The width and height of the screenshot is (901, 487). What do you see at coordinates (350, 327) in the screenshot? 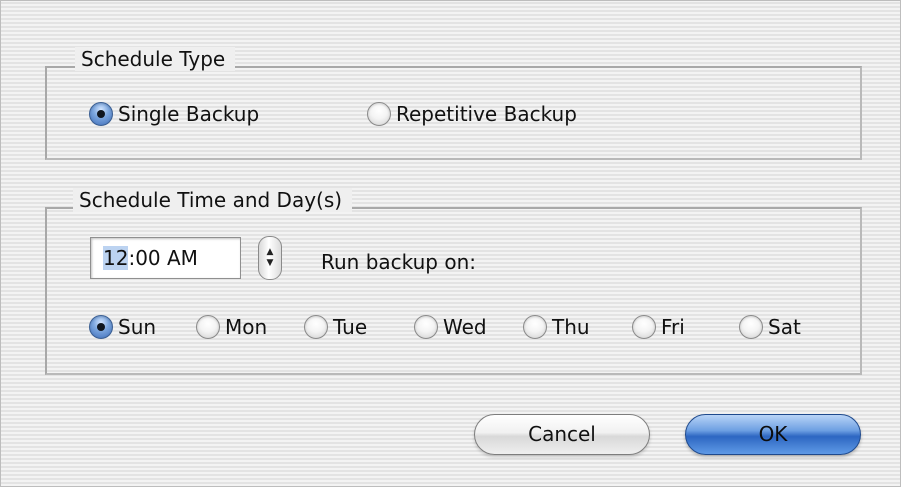
I see `day-tue-label: Tue` at bounding box center [350, 327].